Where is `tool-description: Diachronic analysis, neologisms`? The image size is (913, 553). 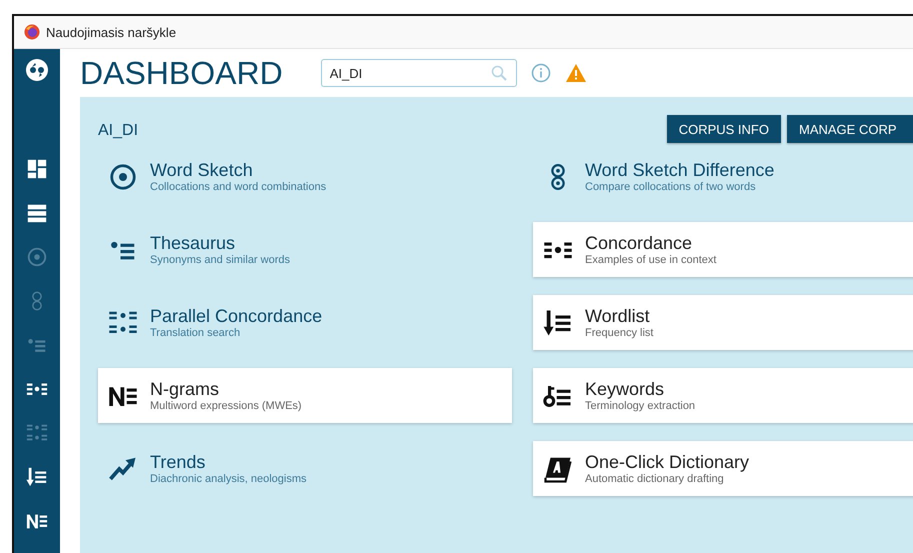 tool-description: Diachronic analysis, neologisms is located at coordinates (228, 479).